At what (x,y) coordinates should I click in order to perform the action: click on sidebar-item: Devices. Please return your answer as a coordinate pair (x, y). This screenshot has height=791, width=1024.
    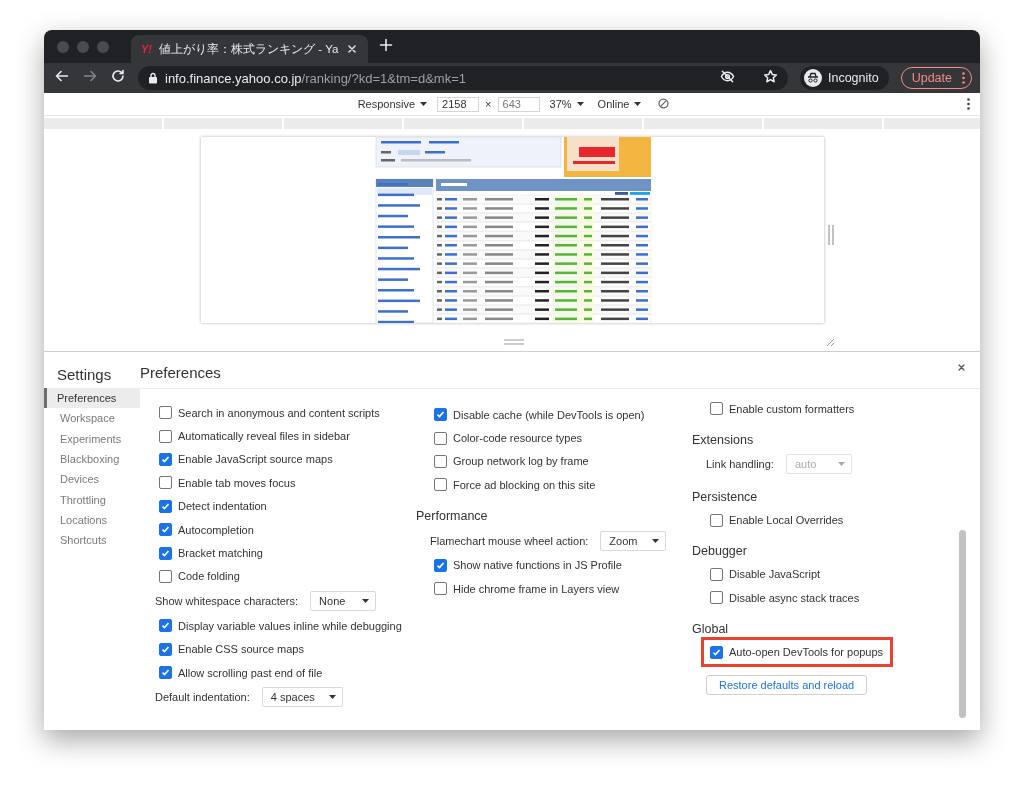
    Looking at the image, I should click on (92, 479).